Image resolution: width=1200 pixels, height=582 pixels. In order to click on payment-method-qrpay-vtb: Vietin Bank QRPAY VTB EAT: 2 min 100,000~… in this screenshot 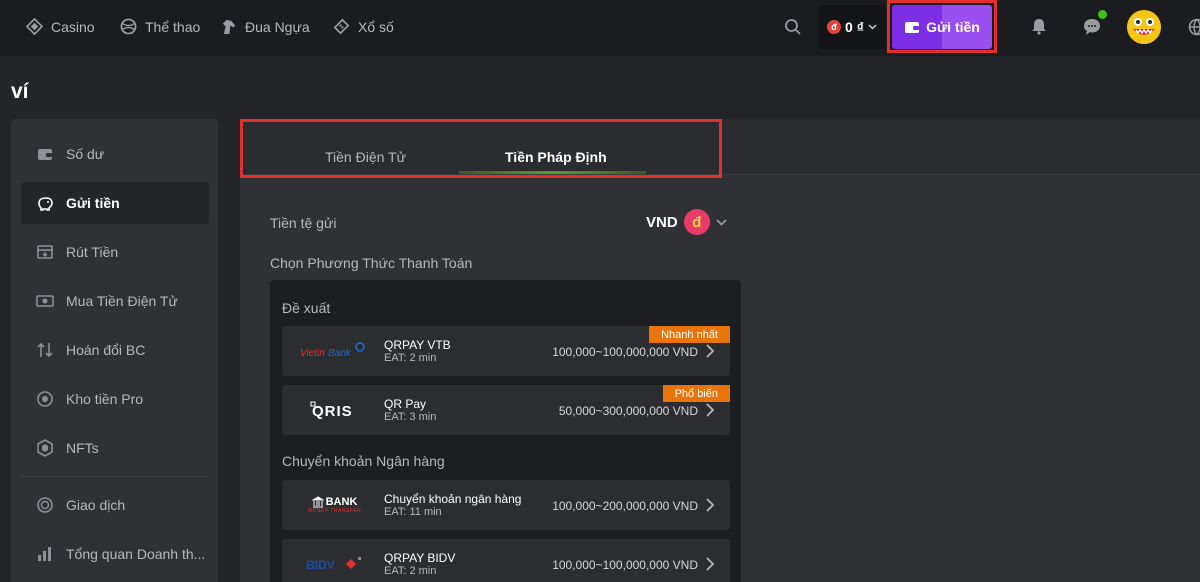, I will do `click(506, 351)`.